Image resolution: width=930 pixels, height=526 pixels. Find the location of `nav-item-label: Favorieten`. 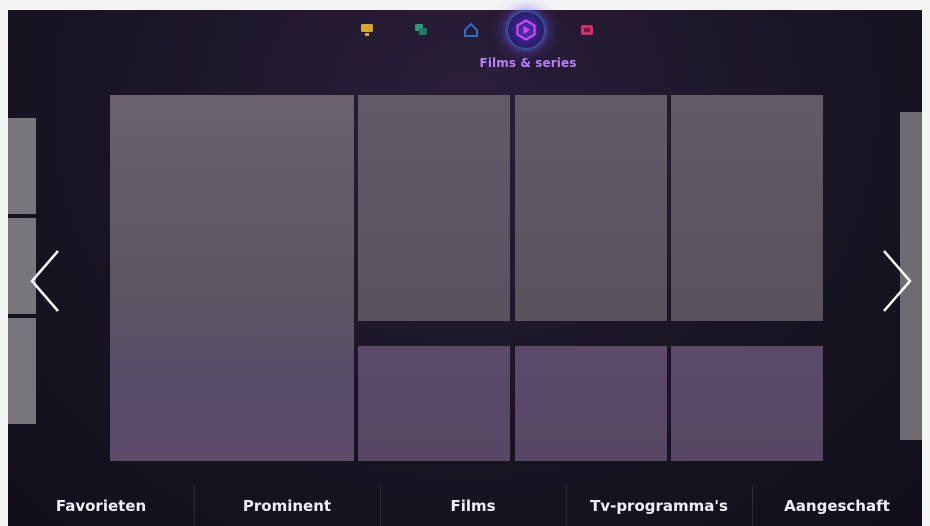

nav-item-label: Favorieten is located at coordinates (101, 506).